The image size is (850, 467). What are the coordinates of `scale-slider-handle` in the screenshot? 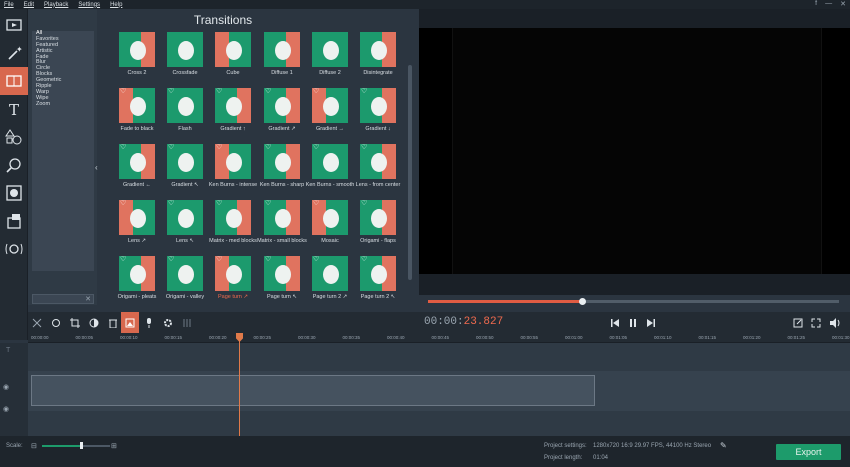 It's located at (81, 445).